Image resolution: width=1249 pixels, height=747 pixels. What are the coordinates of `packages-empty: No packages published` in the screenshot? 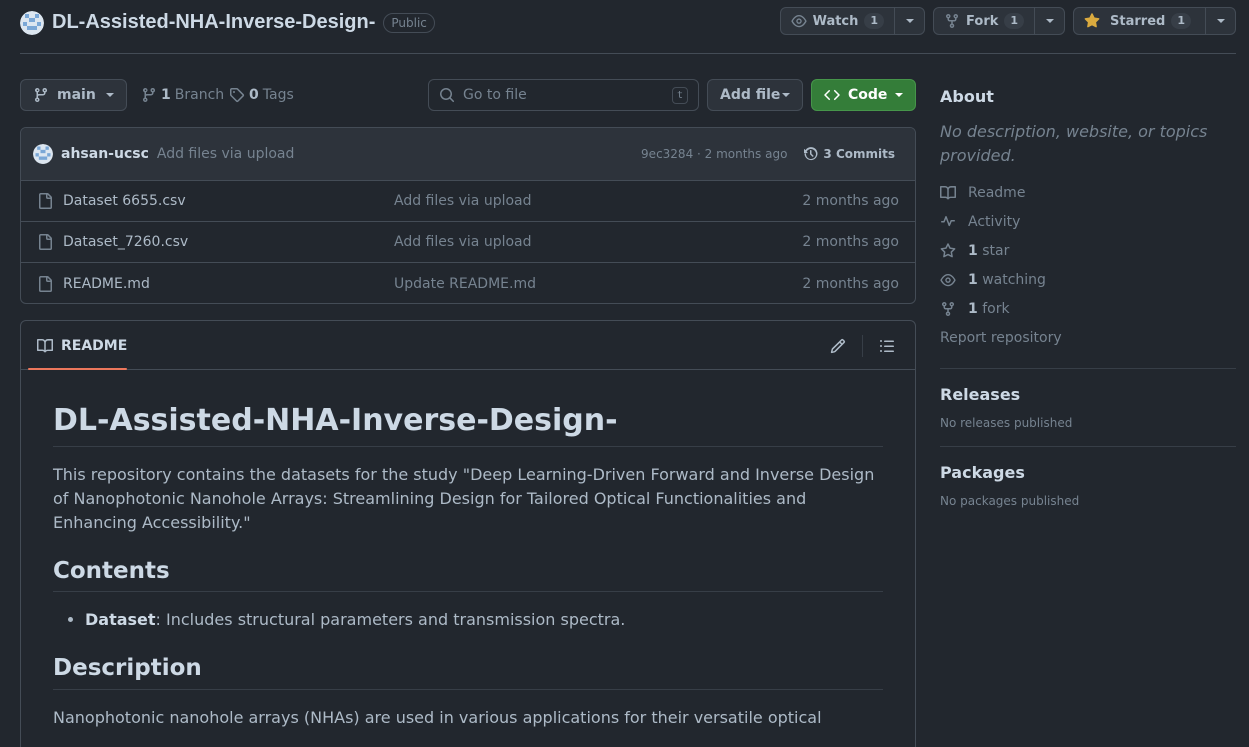 It's located at (1010, 501).